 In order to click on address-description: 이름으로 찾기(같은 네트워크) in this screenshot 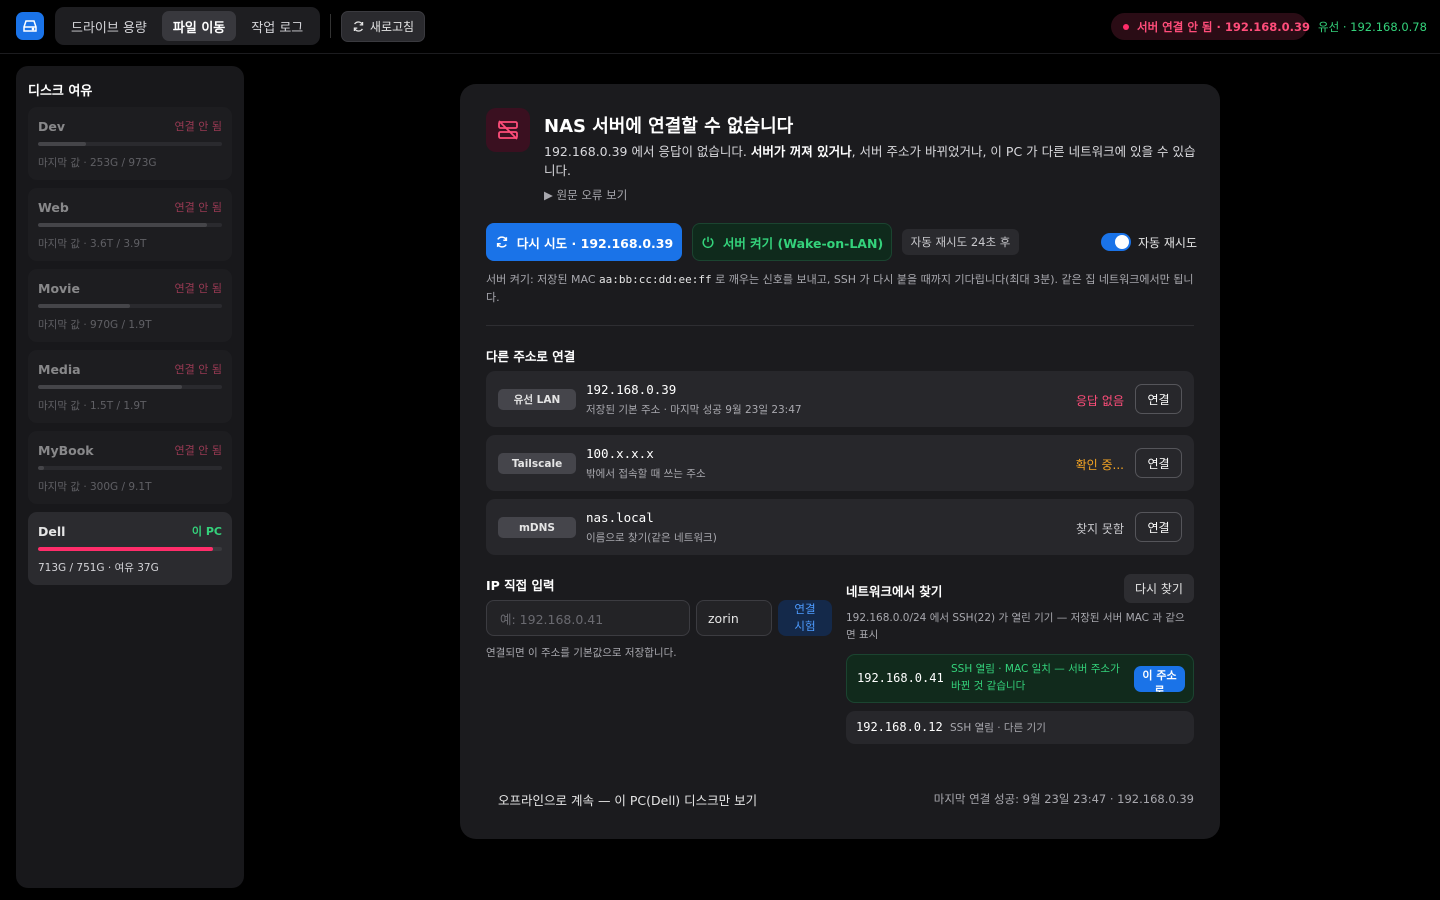, I will do `click(651, 538)`.